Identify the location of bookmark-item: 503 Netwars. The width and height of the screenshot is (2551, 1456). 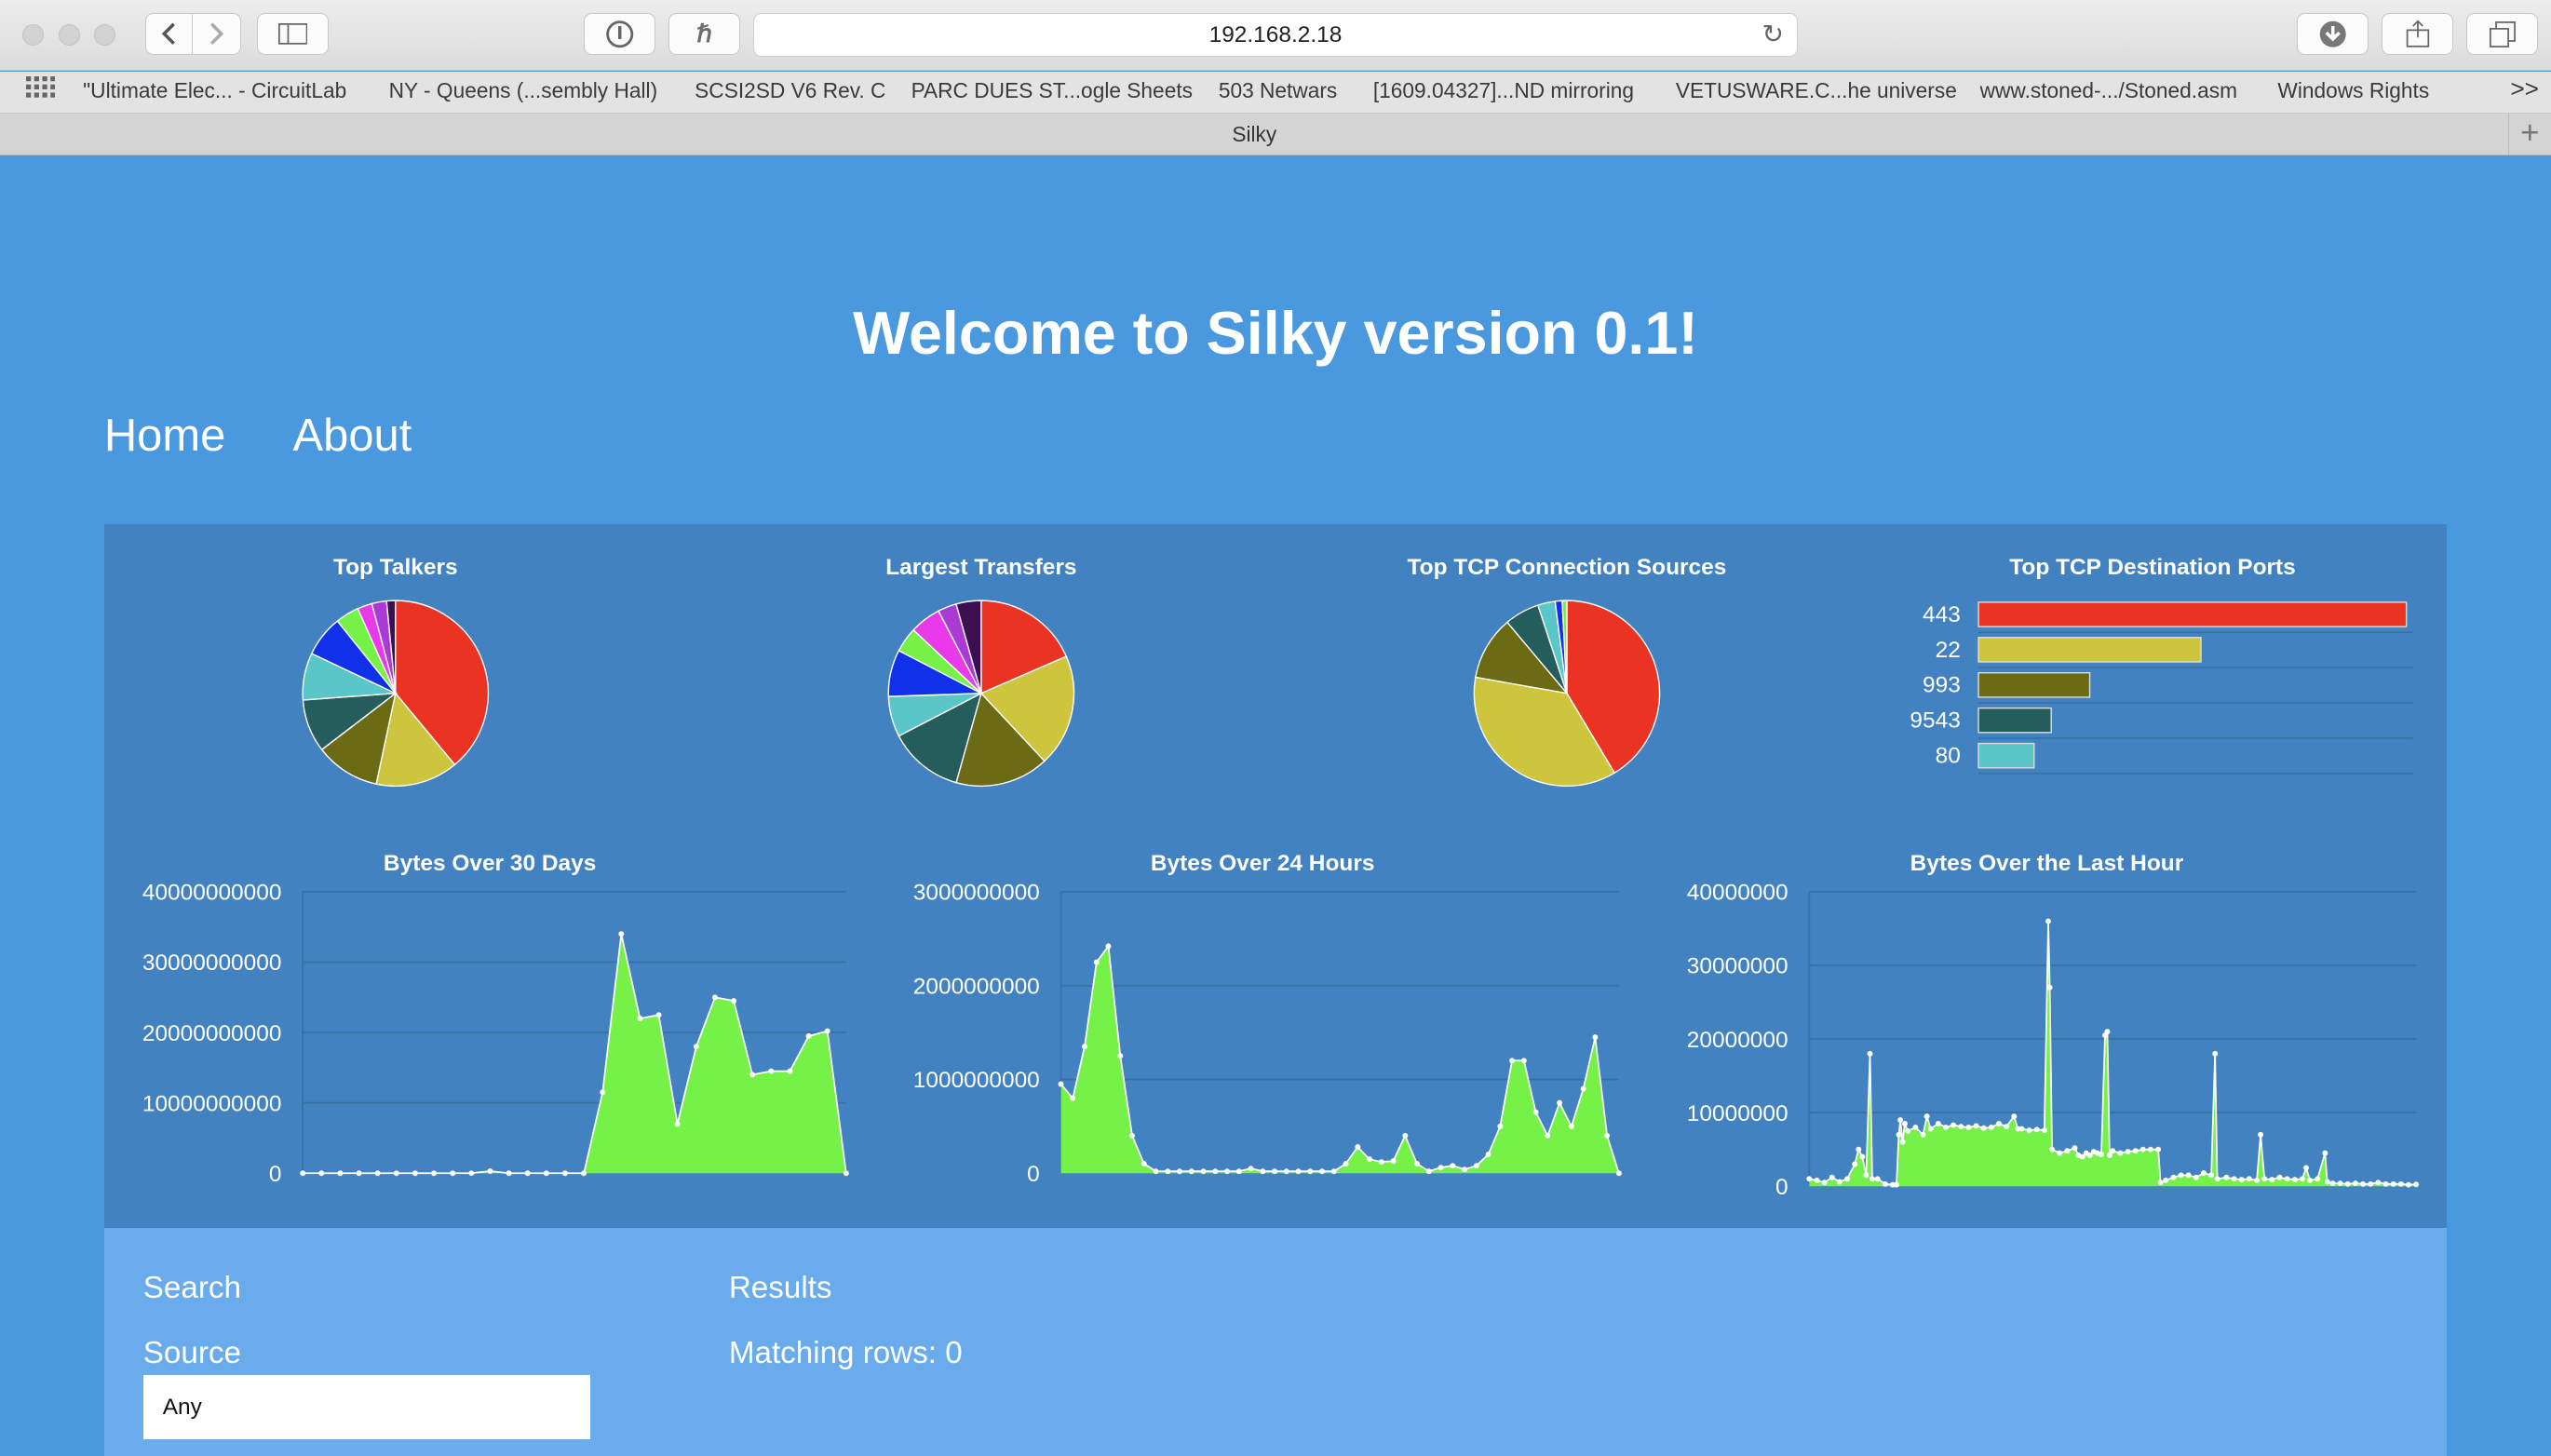
(1278, 90).